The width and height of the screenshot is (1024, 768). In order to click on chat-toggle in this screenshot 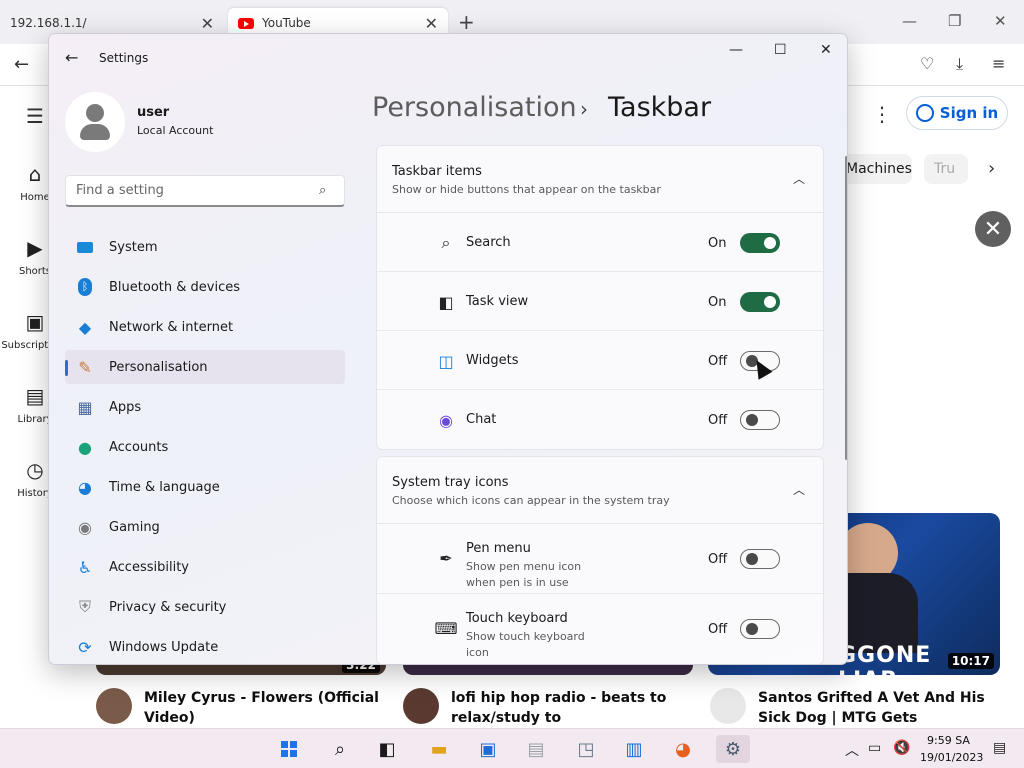, I will do `click(760, 420)`.